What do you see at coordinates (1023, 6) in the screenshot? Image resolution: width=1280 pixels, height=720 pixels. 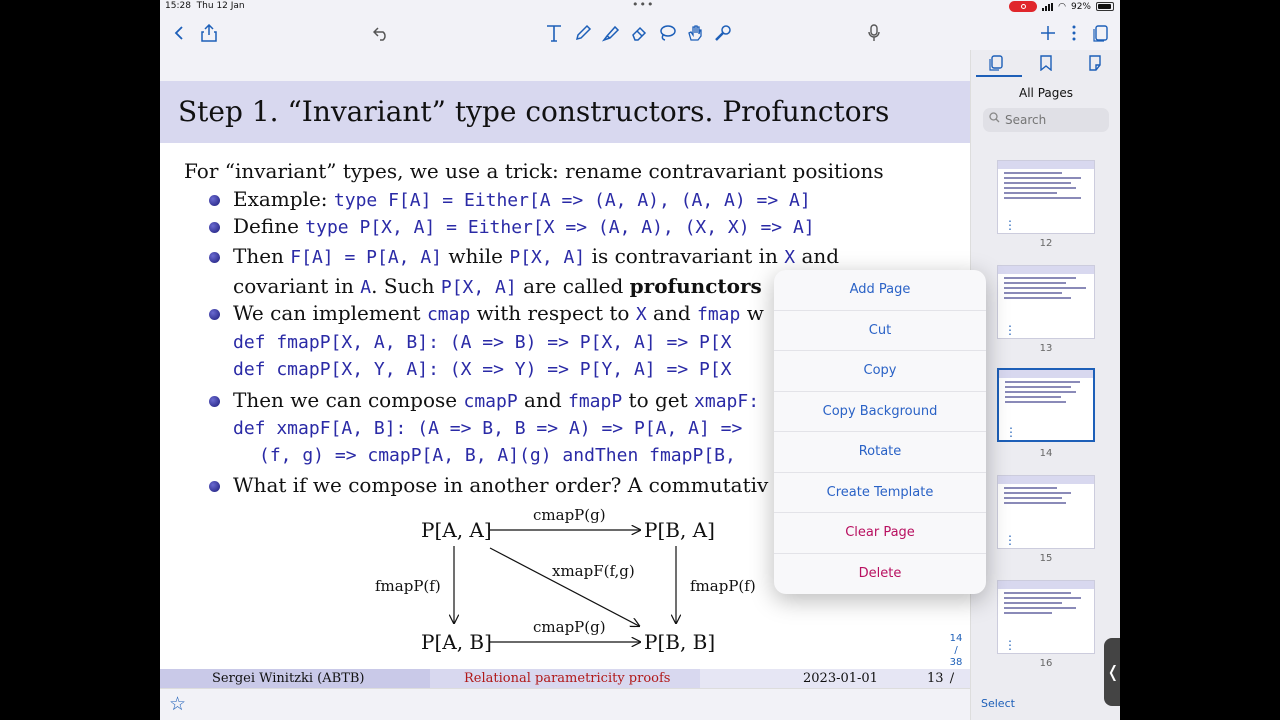 I see `recording-icon` at bounding box center [1023, 6].